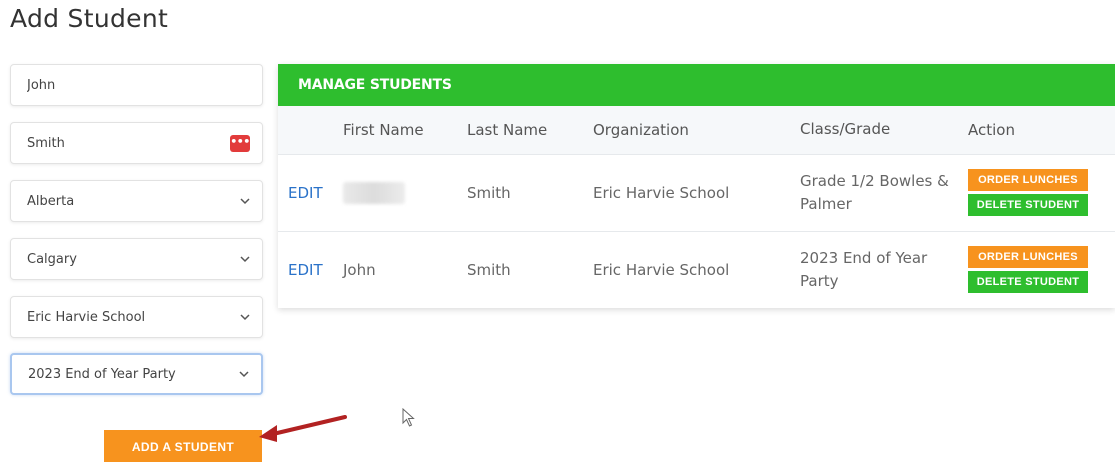  What do you see at coordinates (696, 85) in the screenshot?
I see `manage-students-heading: MANAGE STUDENTS` at bounding box center [696, 85].